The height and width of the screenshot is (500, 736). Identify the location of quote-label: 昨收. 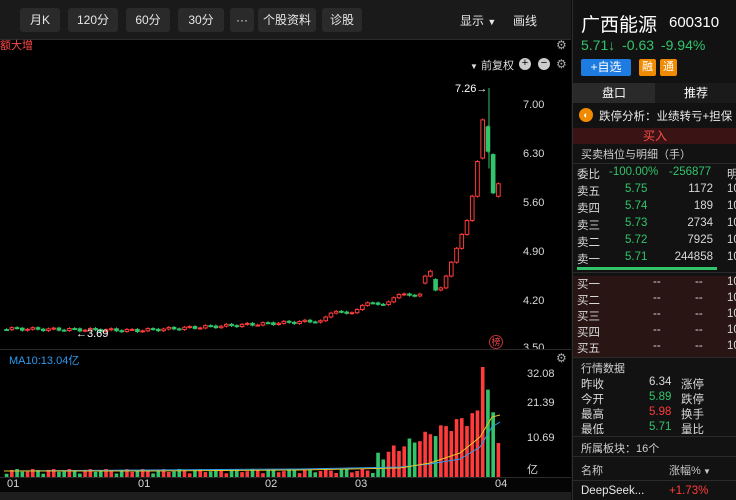
(592, 385).